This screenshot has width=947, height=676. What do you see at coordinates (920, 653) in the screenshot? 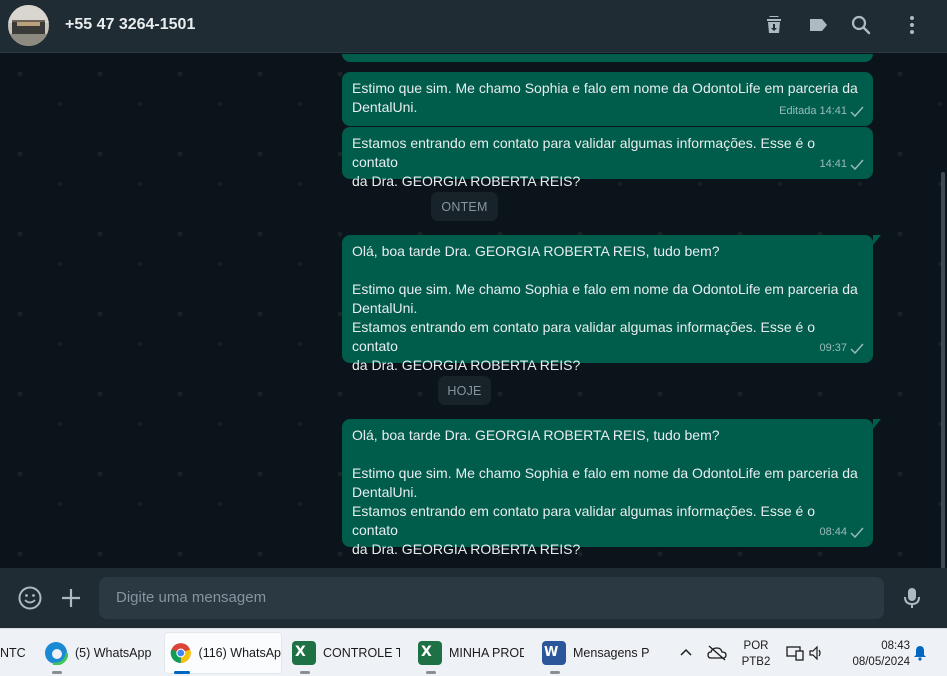
I see `notification-bell-icon` at bounding box center [920, 653].